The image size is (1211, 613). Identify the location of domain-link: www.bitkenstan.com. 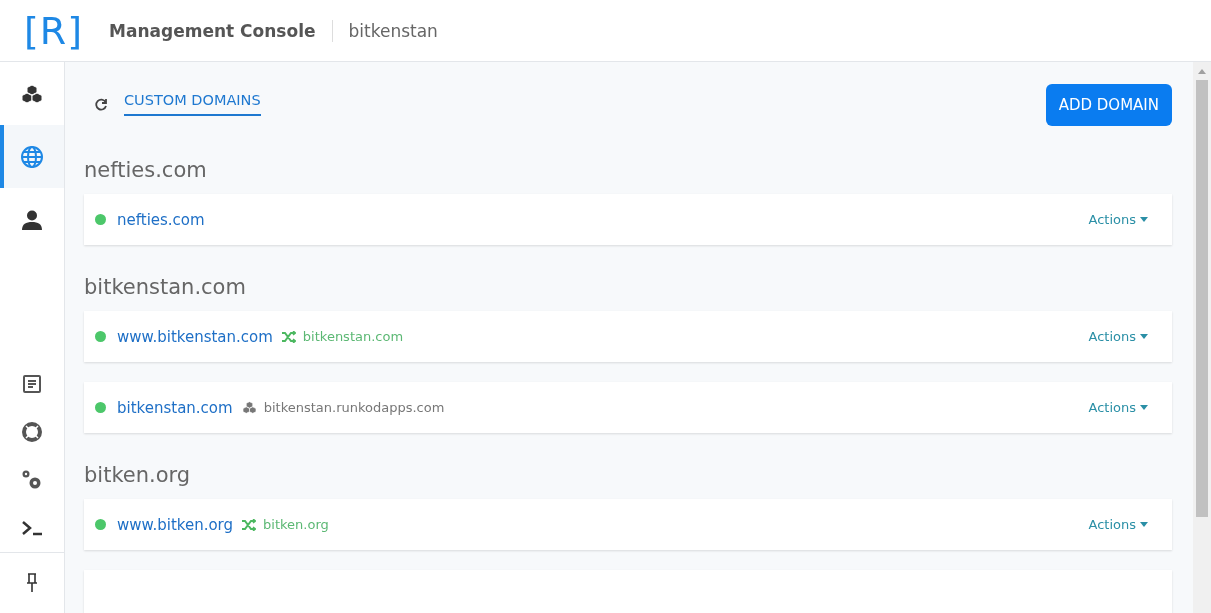
(195, 336).